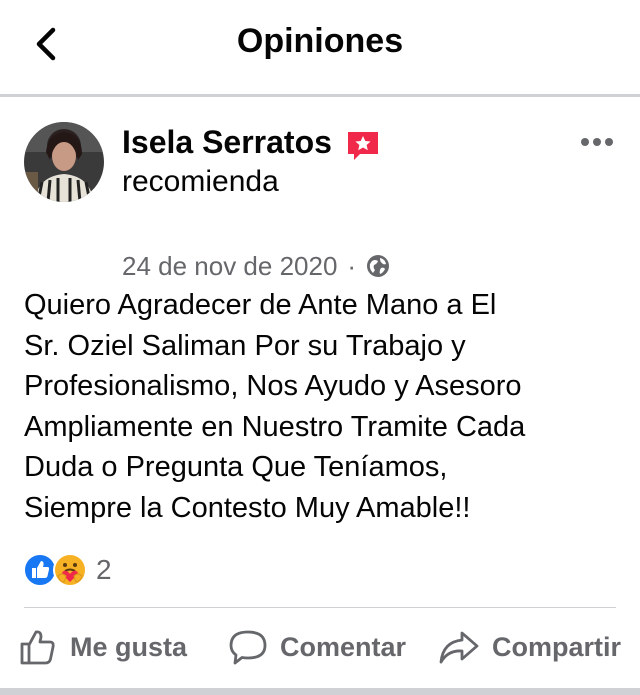  I want to click on globe-icon, so click(378, 266).